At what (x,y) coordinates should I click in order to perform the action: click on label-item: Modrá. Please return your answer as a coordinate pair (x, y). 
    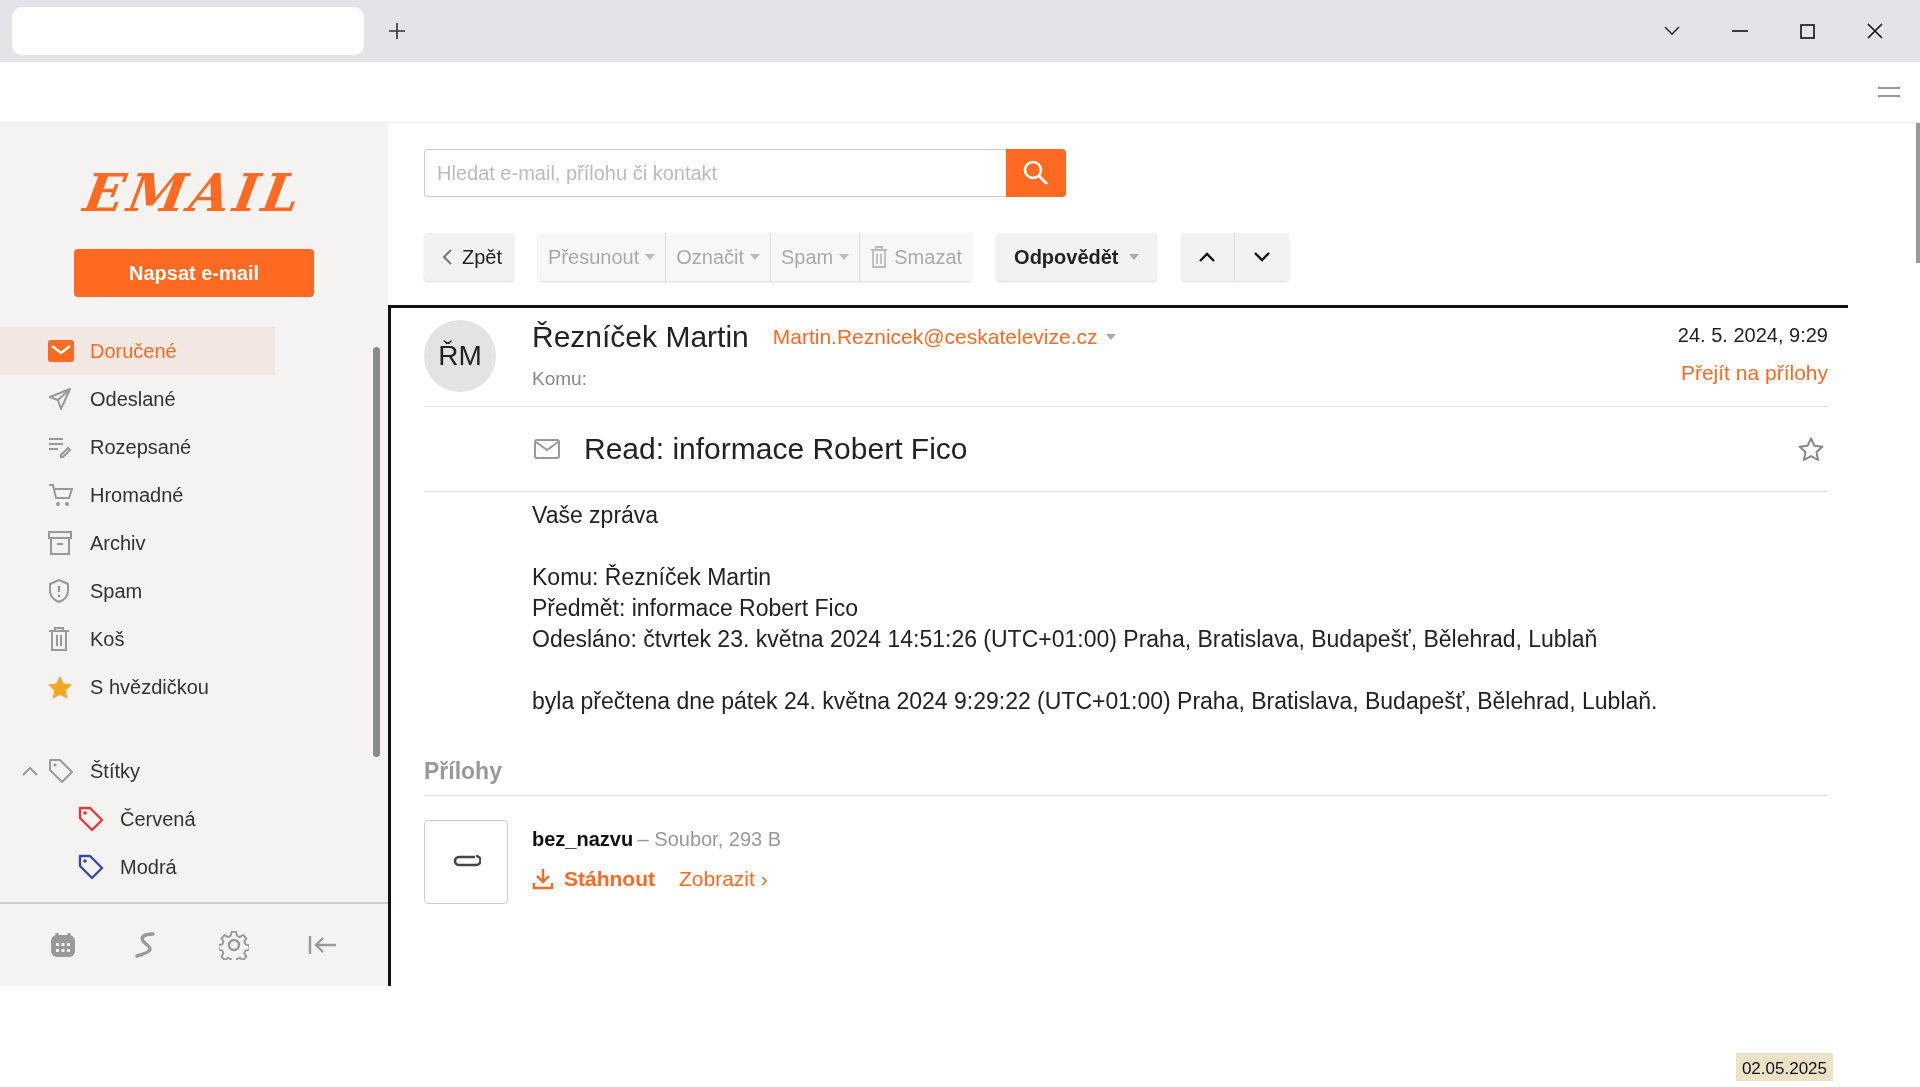
    Looking at the image, I should click on (152, 867).